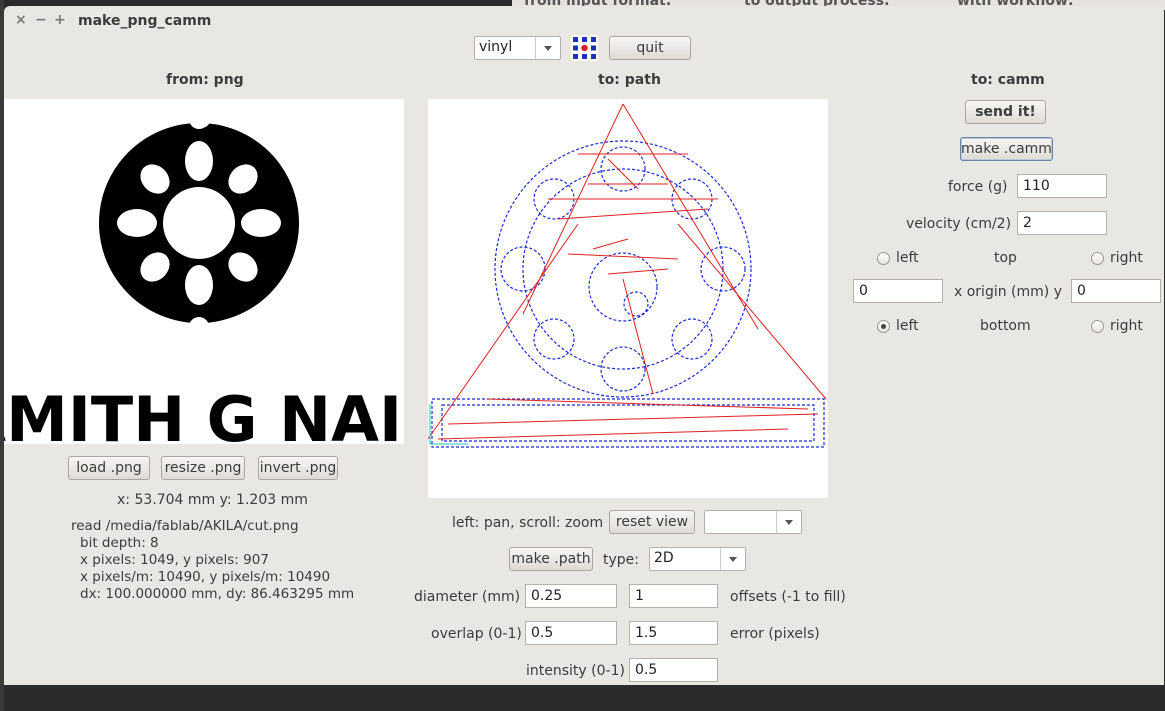 The height and width of the screenshot is (711, 1165). I want to click on origin-label: x origin (mm) y, so click(1008, 292).